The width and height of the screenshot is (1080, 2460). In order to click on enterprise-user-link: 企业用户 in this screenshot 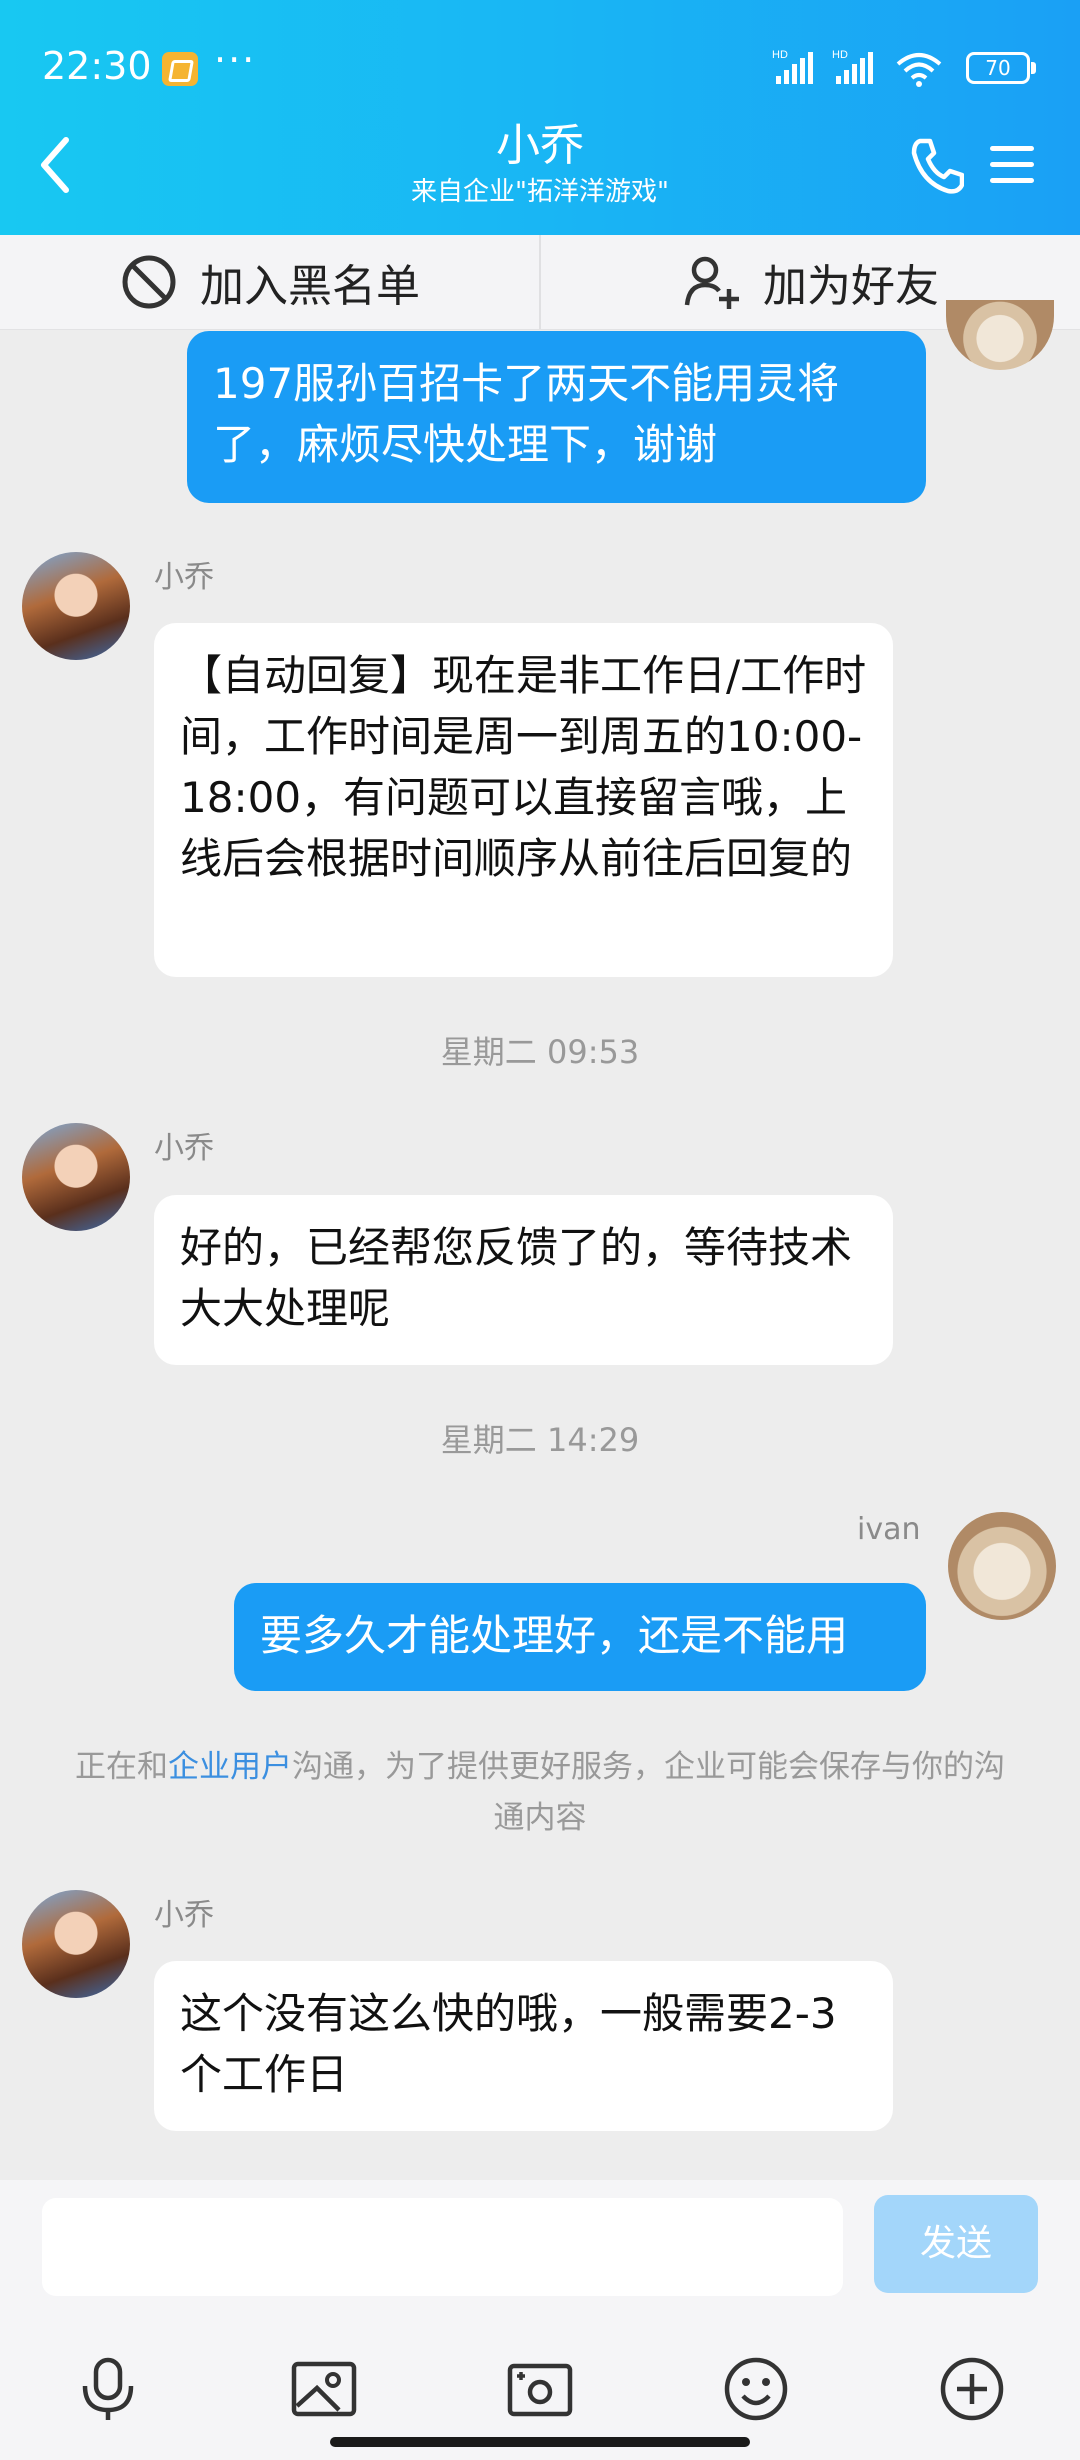, I will do `click(230, 1767)`.